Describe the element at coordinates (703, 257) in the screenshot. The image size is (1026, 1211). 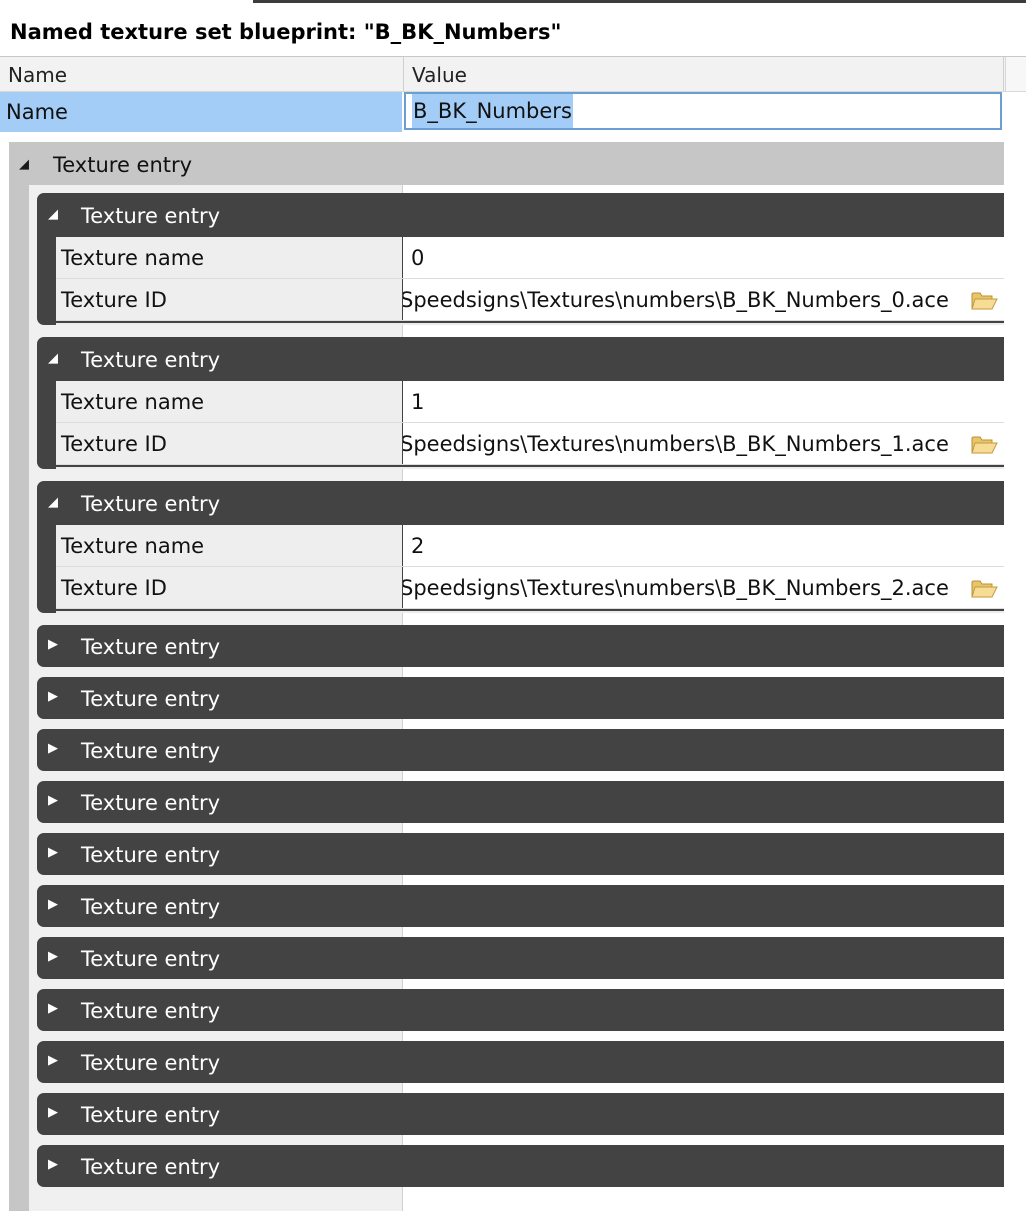
I see `texture-name-value: 0` at that location.